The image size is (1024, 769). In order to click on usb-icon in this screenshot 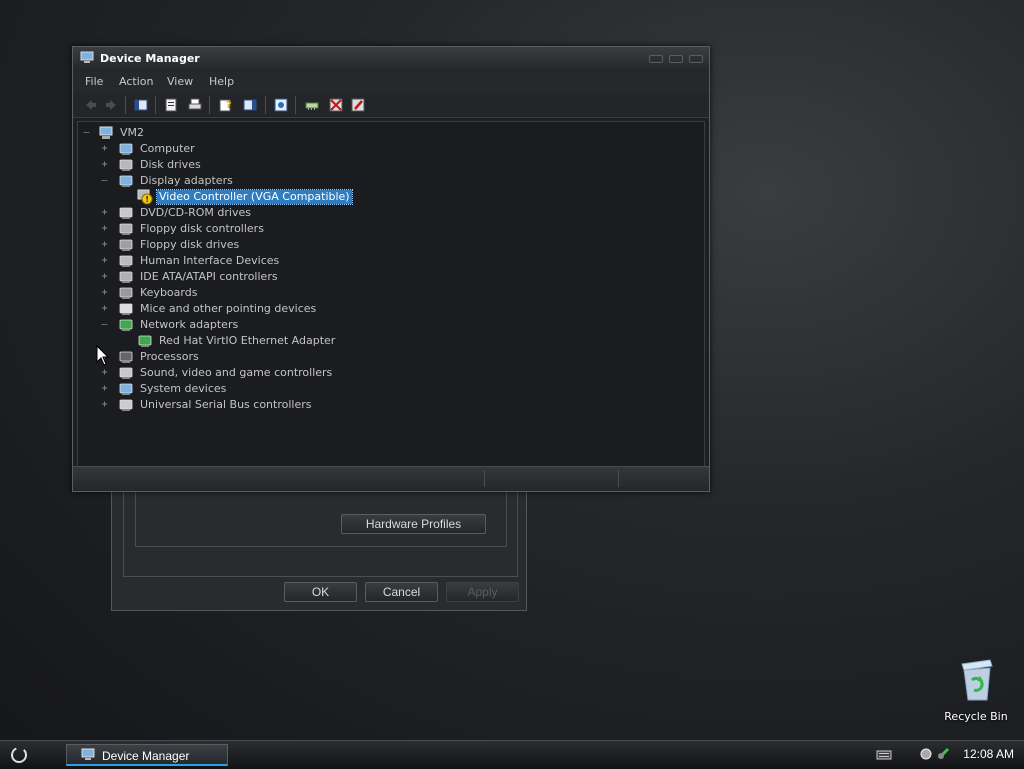, I will do `click(126, 405)`.